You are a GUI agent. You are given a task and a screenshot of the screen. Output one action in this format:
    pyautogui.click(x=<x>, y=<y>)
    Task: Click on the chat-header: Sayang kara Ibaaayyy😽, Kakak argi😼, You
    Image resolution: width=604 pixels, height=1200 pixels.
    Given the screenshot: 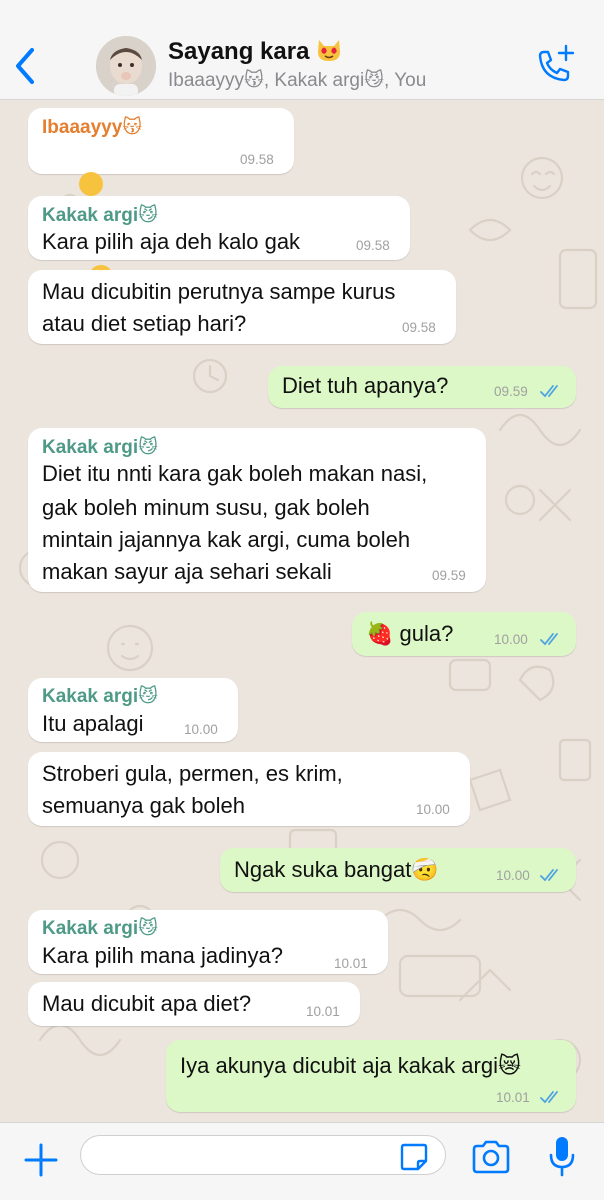 What is the action you would take?
    pyautogui.click(x=302, y=50)
    